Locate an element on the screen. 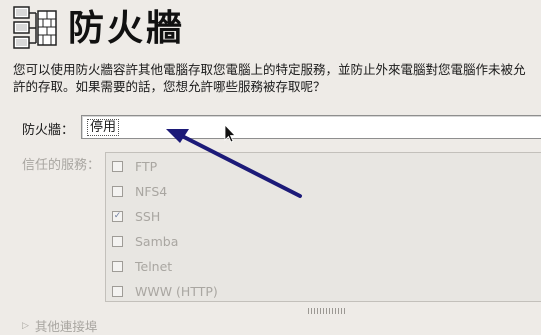 The height and width of the screenshot is (335, 541). other-ports-expander: ▷ 其他連接埠 is located at coordinates (59, 325).